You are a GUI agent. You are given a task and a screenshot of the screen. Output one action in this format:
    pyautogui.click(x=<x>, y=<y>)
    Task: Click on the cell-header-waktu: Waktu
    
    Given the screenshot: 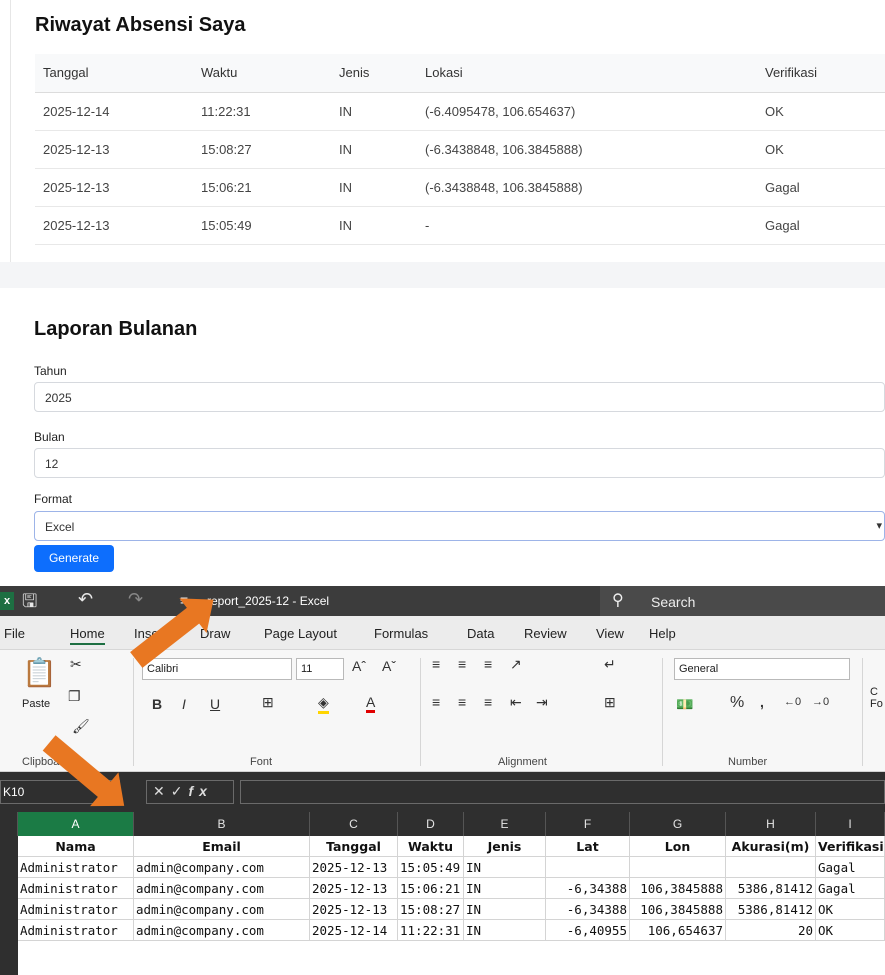 What is the action you would take?
    pyautogui.click(x=431, y=846)
    